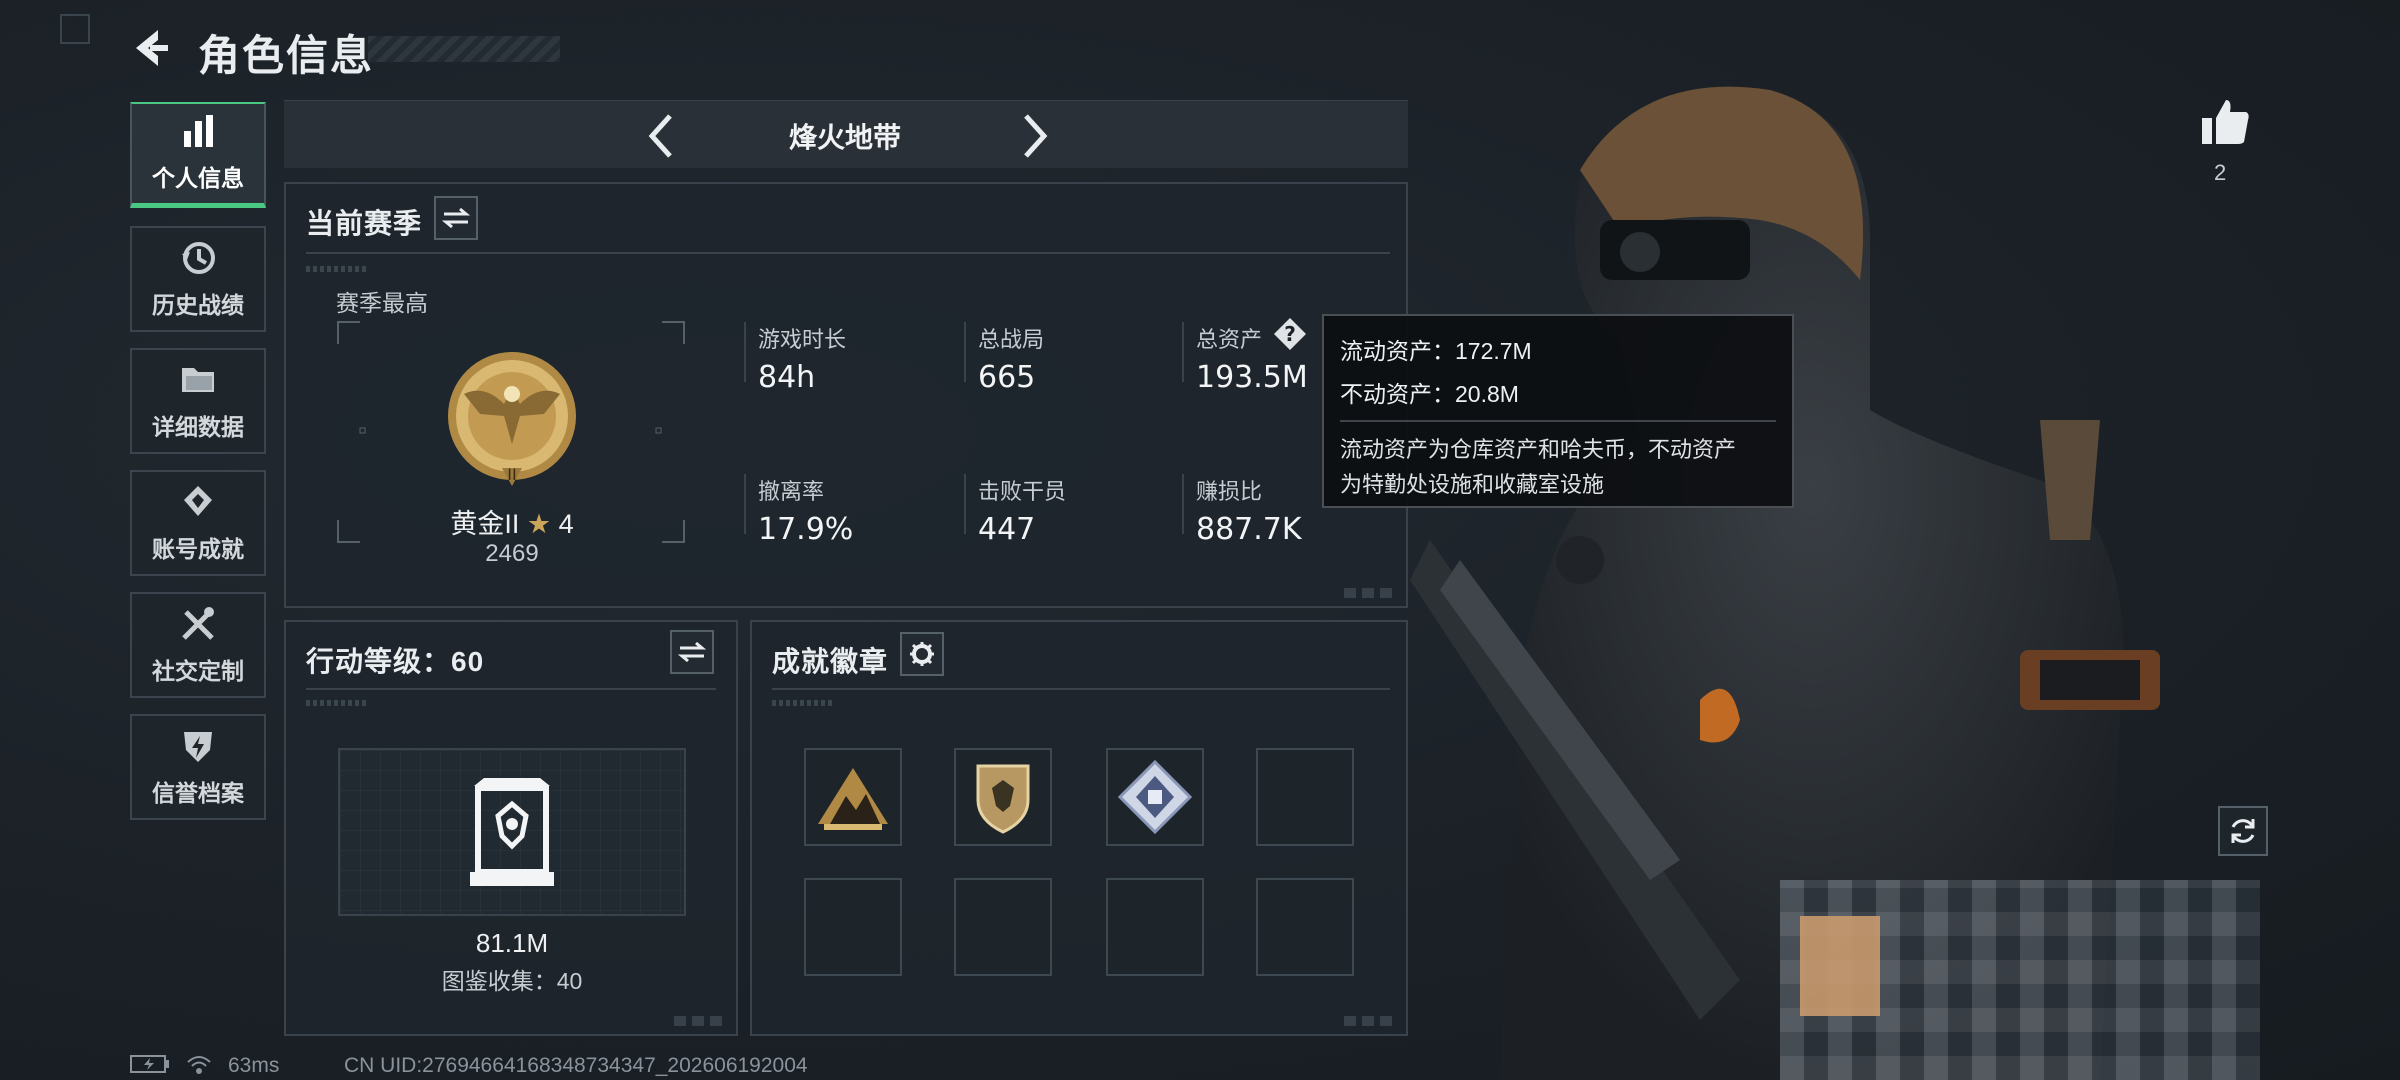 This screenshot has width=2400, height=1080. What do you see at coordinates (1229, 339) in the screenshot?
I see `stat-label-total-assets: 总资产` at bounding box center [1229, 339].